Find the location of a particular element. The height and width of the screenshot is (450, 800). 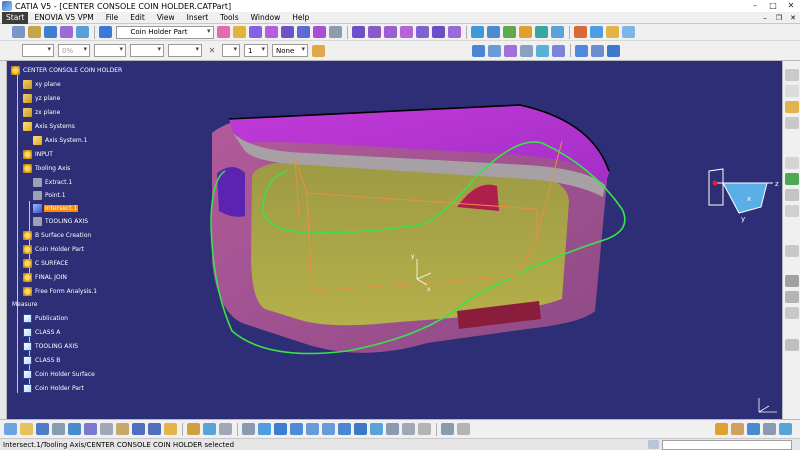

copy-icon is located at coordinates (106, 429).